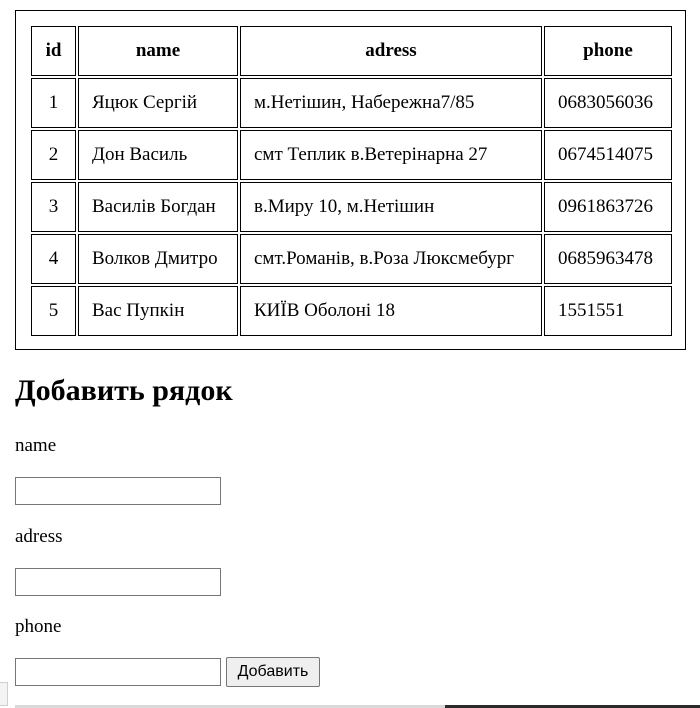  What do you see at coordinates (608, 103) in the screenshot?
I see `cell-phone: 0683056036` at bounding box center [608, 103].